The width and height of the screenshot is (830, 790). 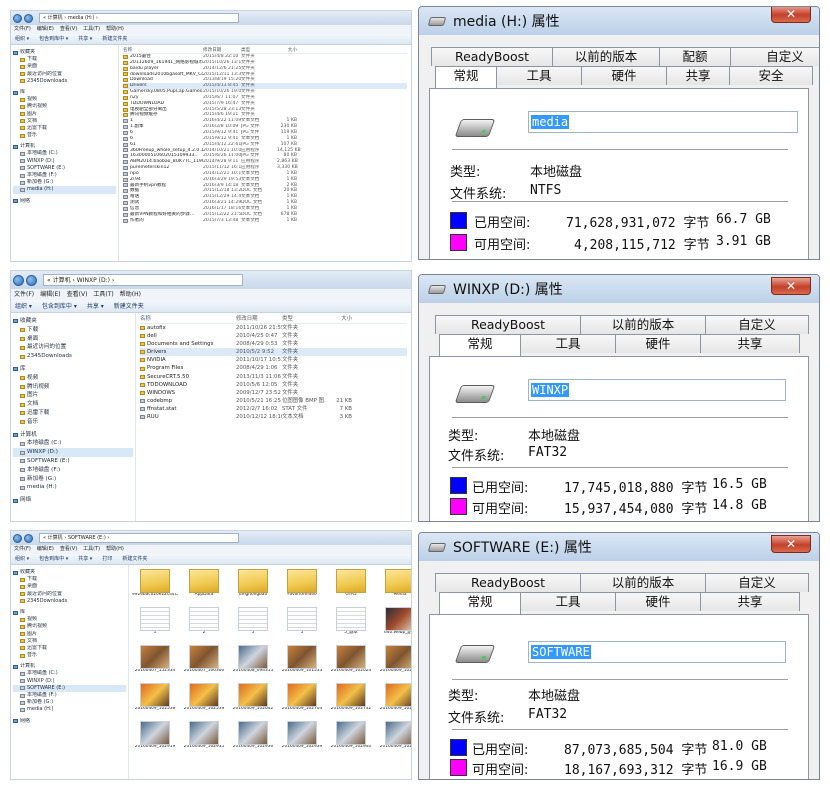 I want to click on file-row: autofix 2011/10/26 21:55 文件夹, so click(x=273, y=328).